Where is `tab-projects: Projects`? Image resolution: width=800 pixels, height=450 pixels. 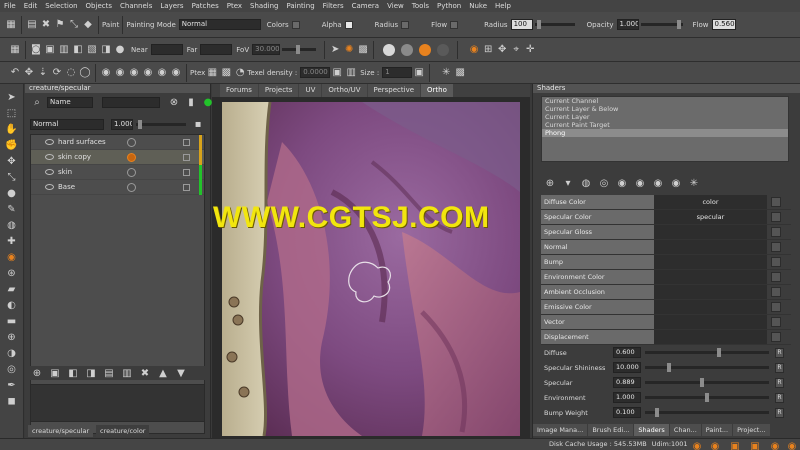 tab-projects: Projects is located at coordinates (278, 90).